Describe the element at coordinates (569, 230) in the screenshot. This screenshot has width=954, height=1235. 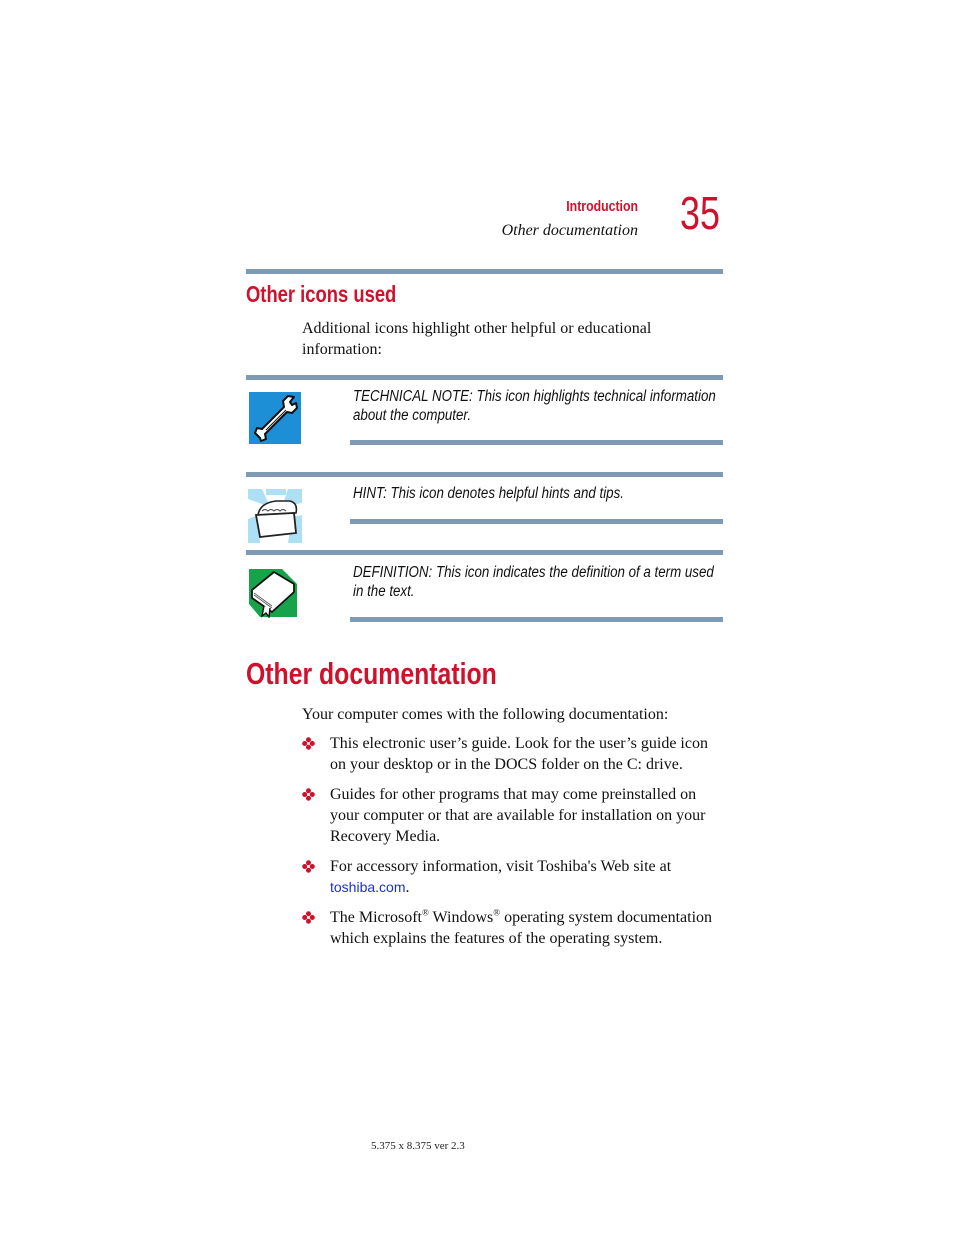
I see `running-header-subsection: Other documentation` at that location.